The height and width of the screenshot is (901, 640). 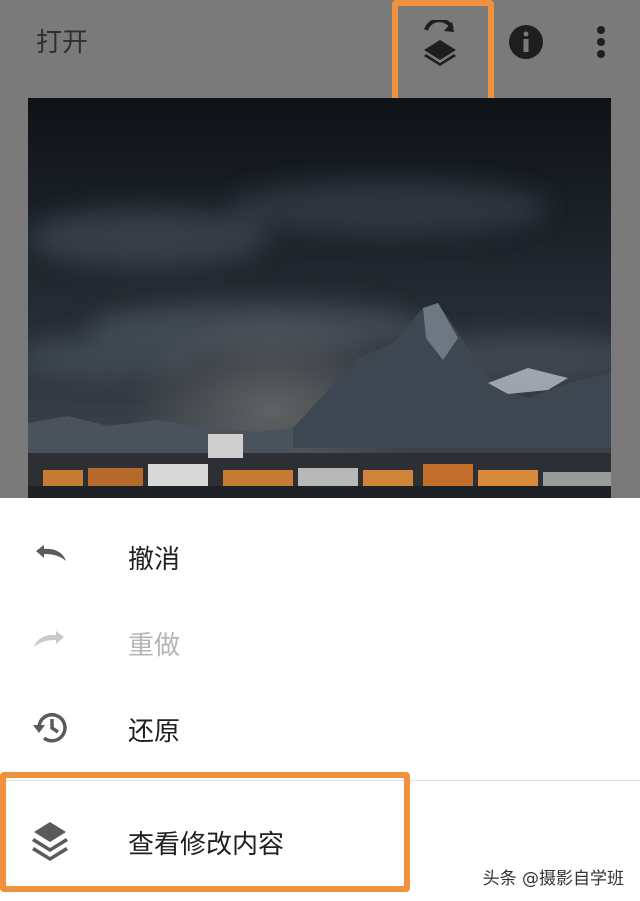 I want to click on highlight-box-menu, so click(x=205, y=832).